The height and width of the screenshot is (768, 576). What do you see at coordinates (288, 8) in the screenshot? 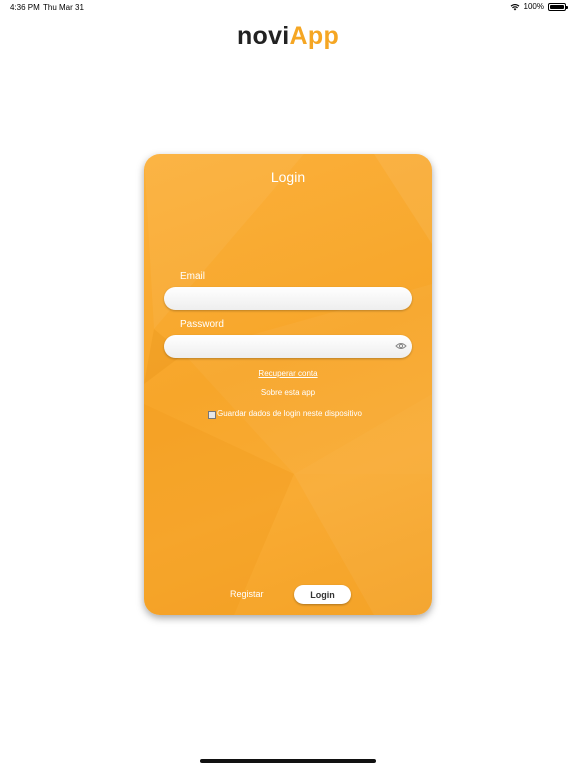
I see `status-bar: 4:36 PM Thu Mar 31 100%` at bounding box center [288, 8].